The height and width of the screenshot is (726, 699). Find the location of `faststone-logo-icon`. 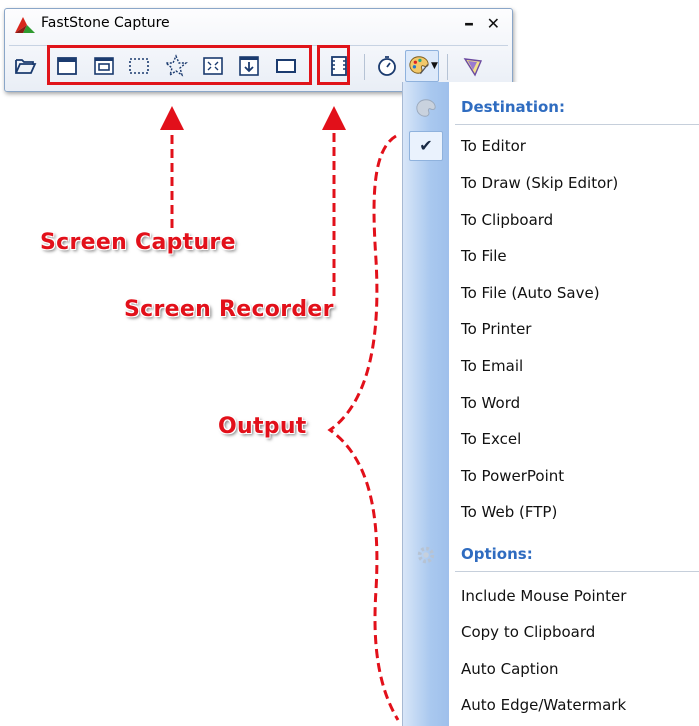

faststone-logo-icon is located at coordinates (25, 25).